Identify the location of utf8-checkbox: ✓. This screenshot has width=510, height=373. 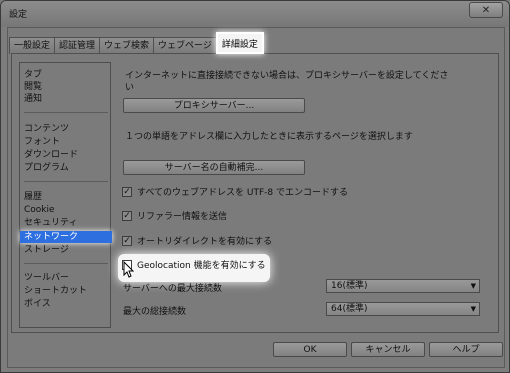
(127, 191).